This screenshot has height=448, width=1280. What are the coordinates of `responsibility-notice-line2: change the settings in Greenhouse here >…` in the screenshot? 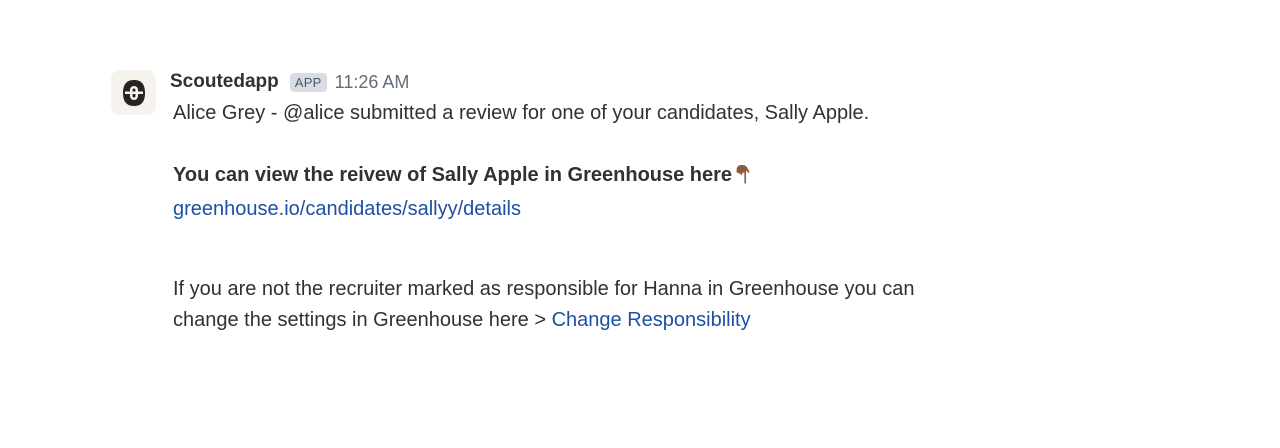 It's located at (636, 320).